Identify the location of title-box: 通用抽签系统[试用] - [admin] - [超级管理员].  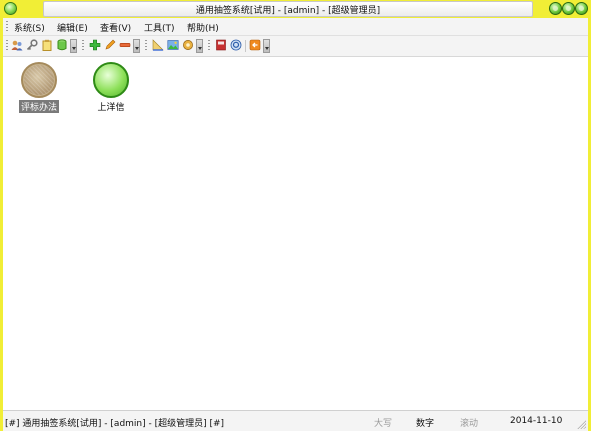
(288, 9).